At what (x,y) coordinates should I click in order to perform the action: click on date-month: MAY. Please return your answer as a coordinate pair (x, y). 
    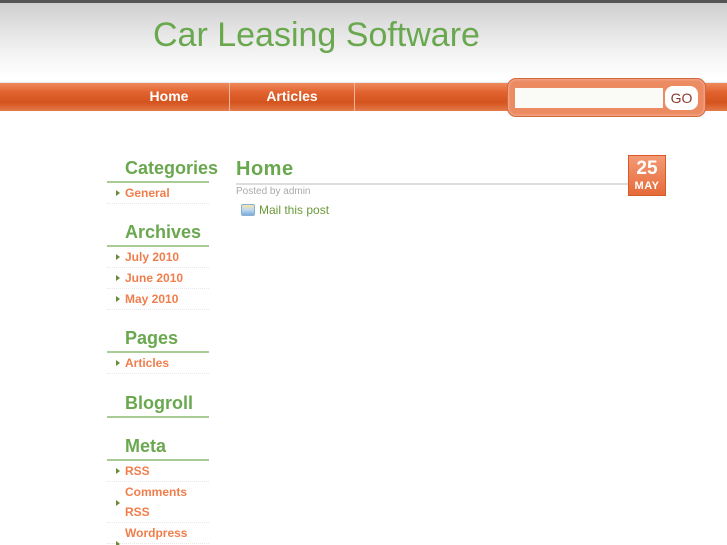
    Looking at the image, I should click on (647, 186).